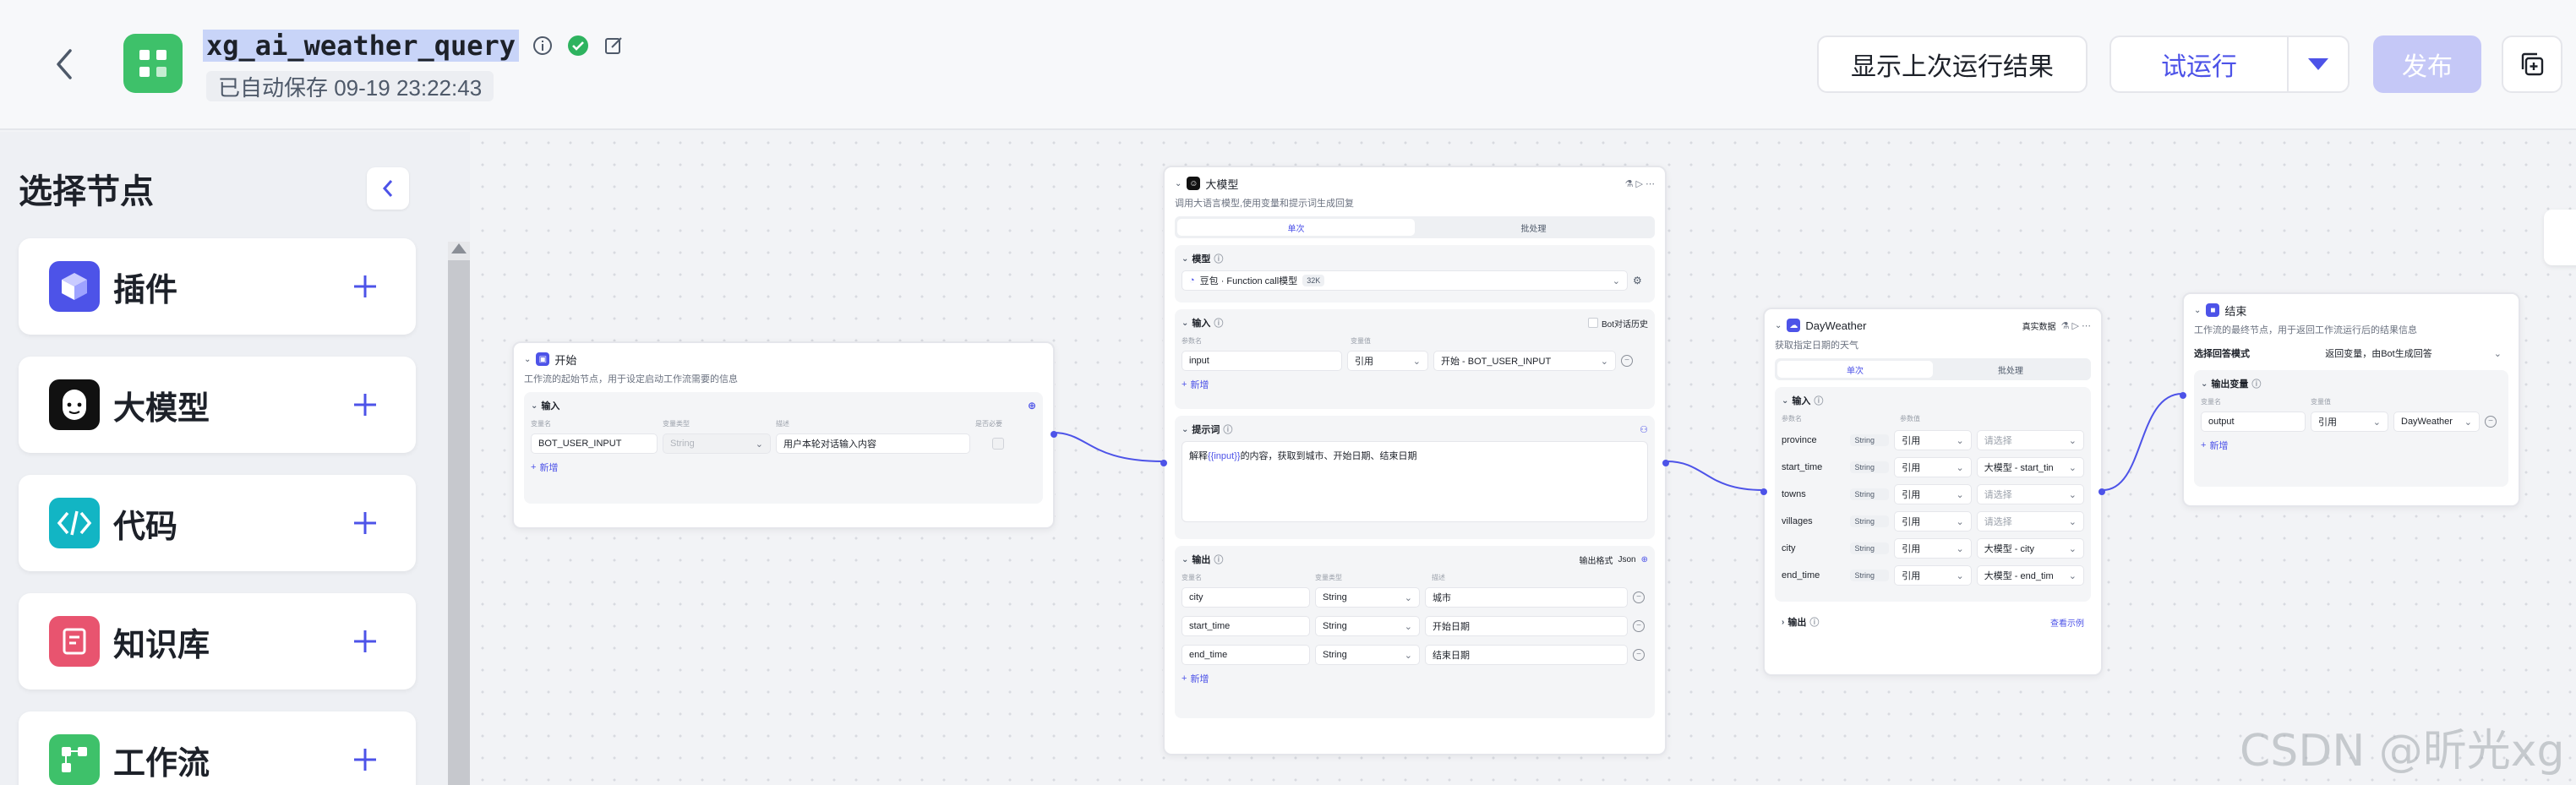  Describe the element at coordinates (2030, 467) in the screenshot. I see `value-ref-select: 大模型 - start_tin` at that location.